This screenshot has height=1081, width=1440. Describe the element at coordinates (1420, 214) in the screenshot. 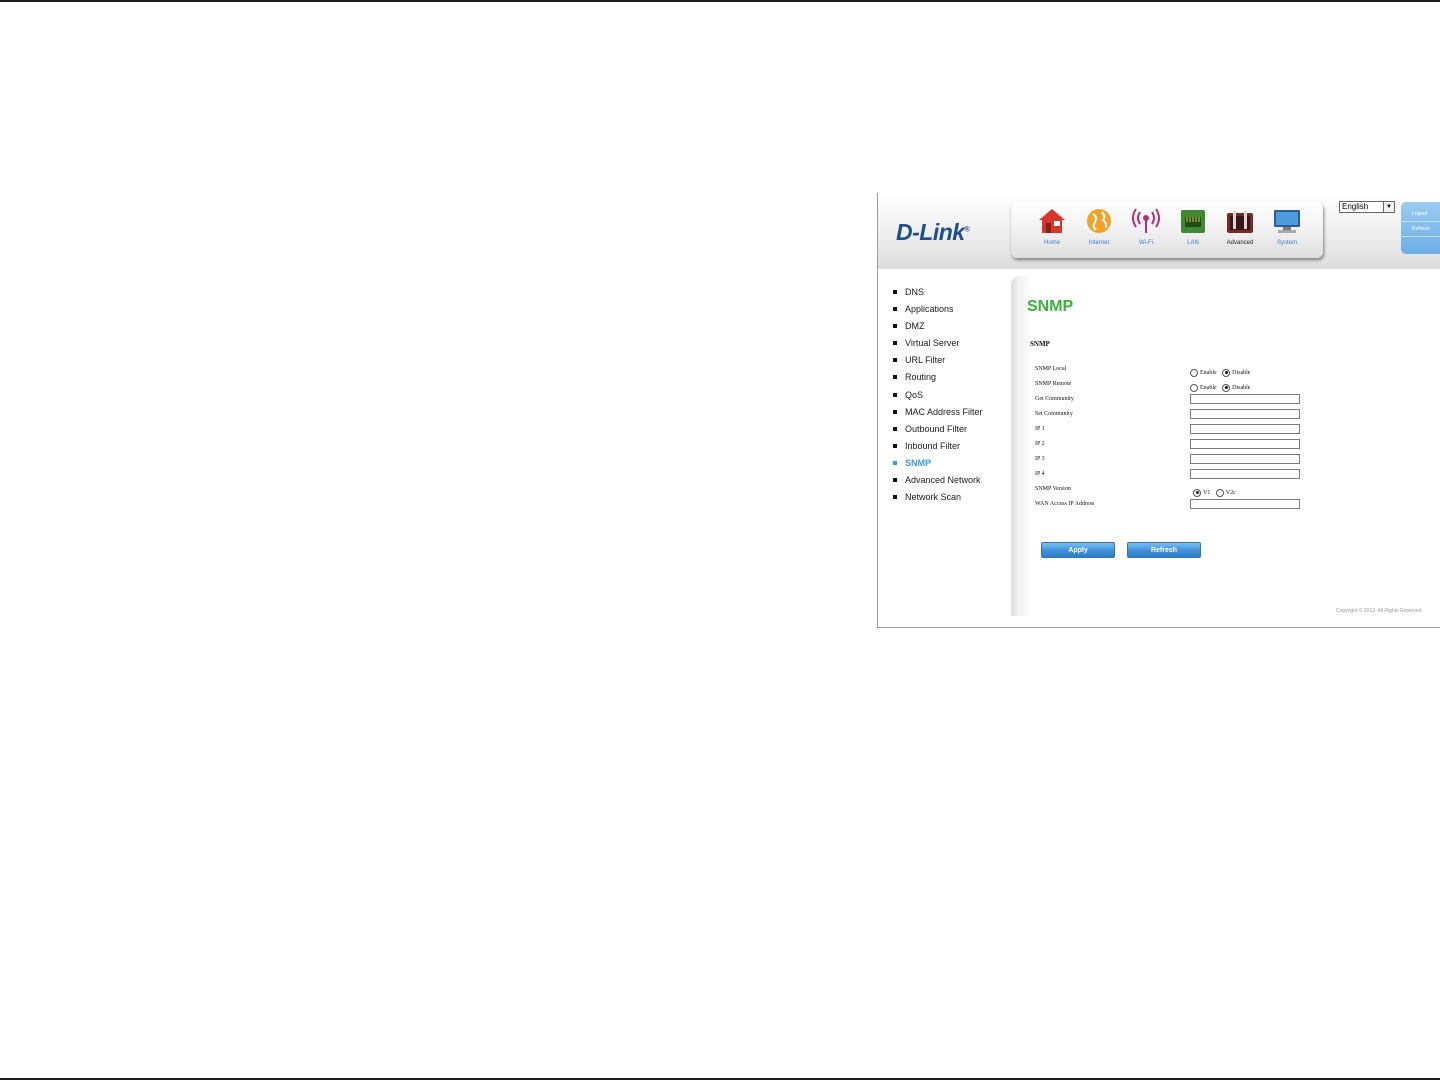

I see `logout-link: Logout` at that location.